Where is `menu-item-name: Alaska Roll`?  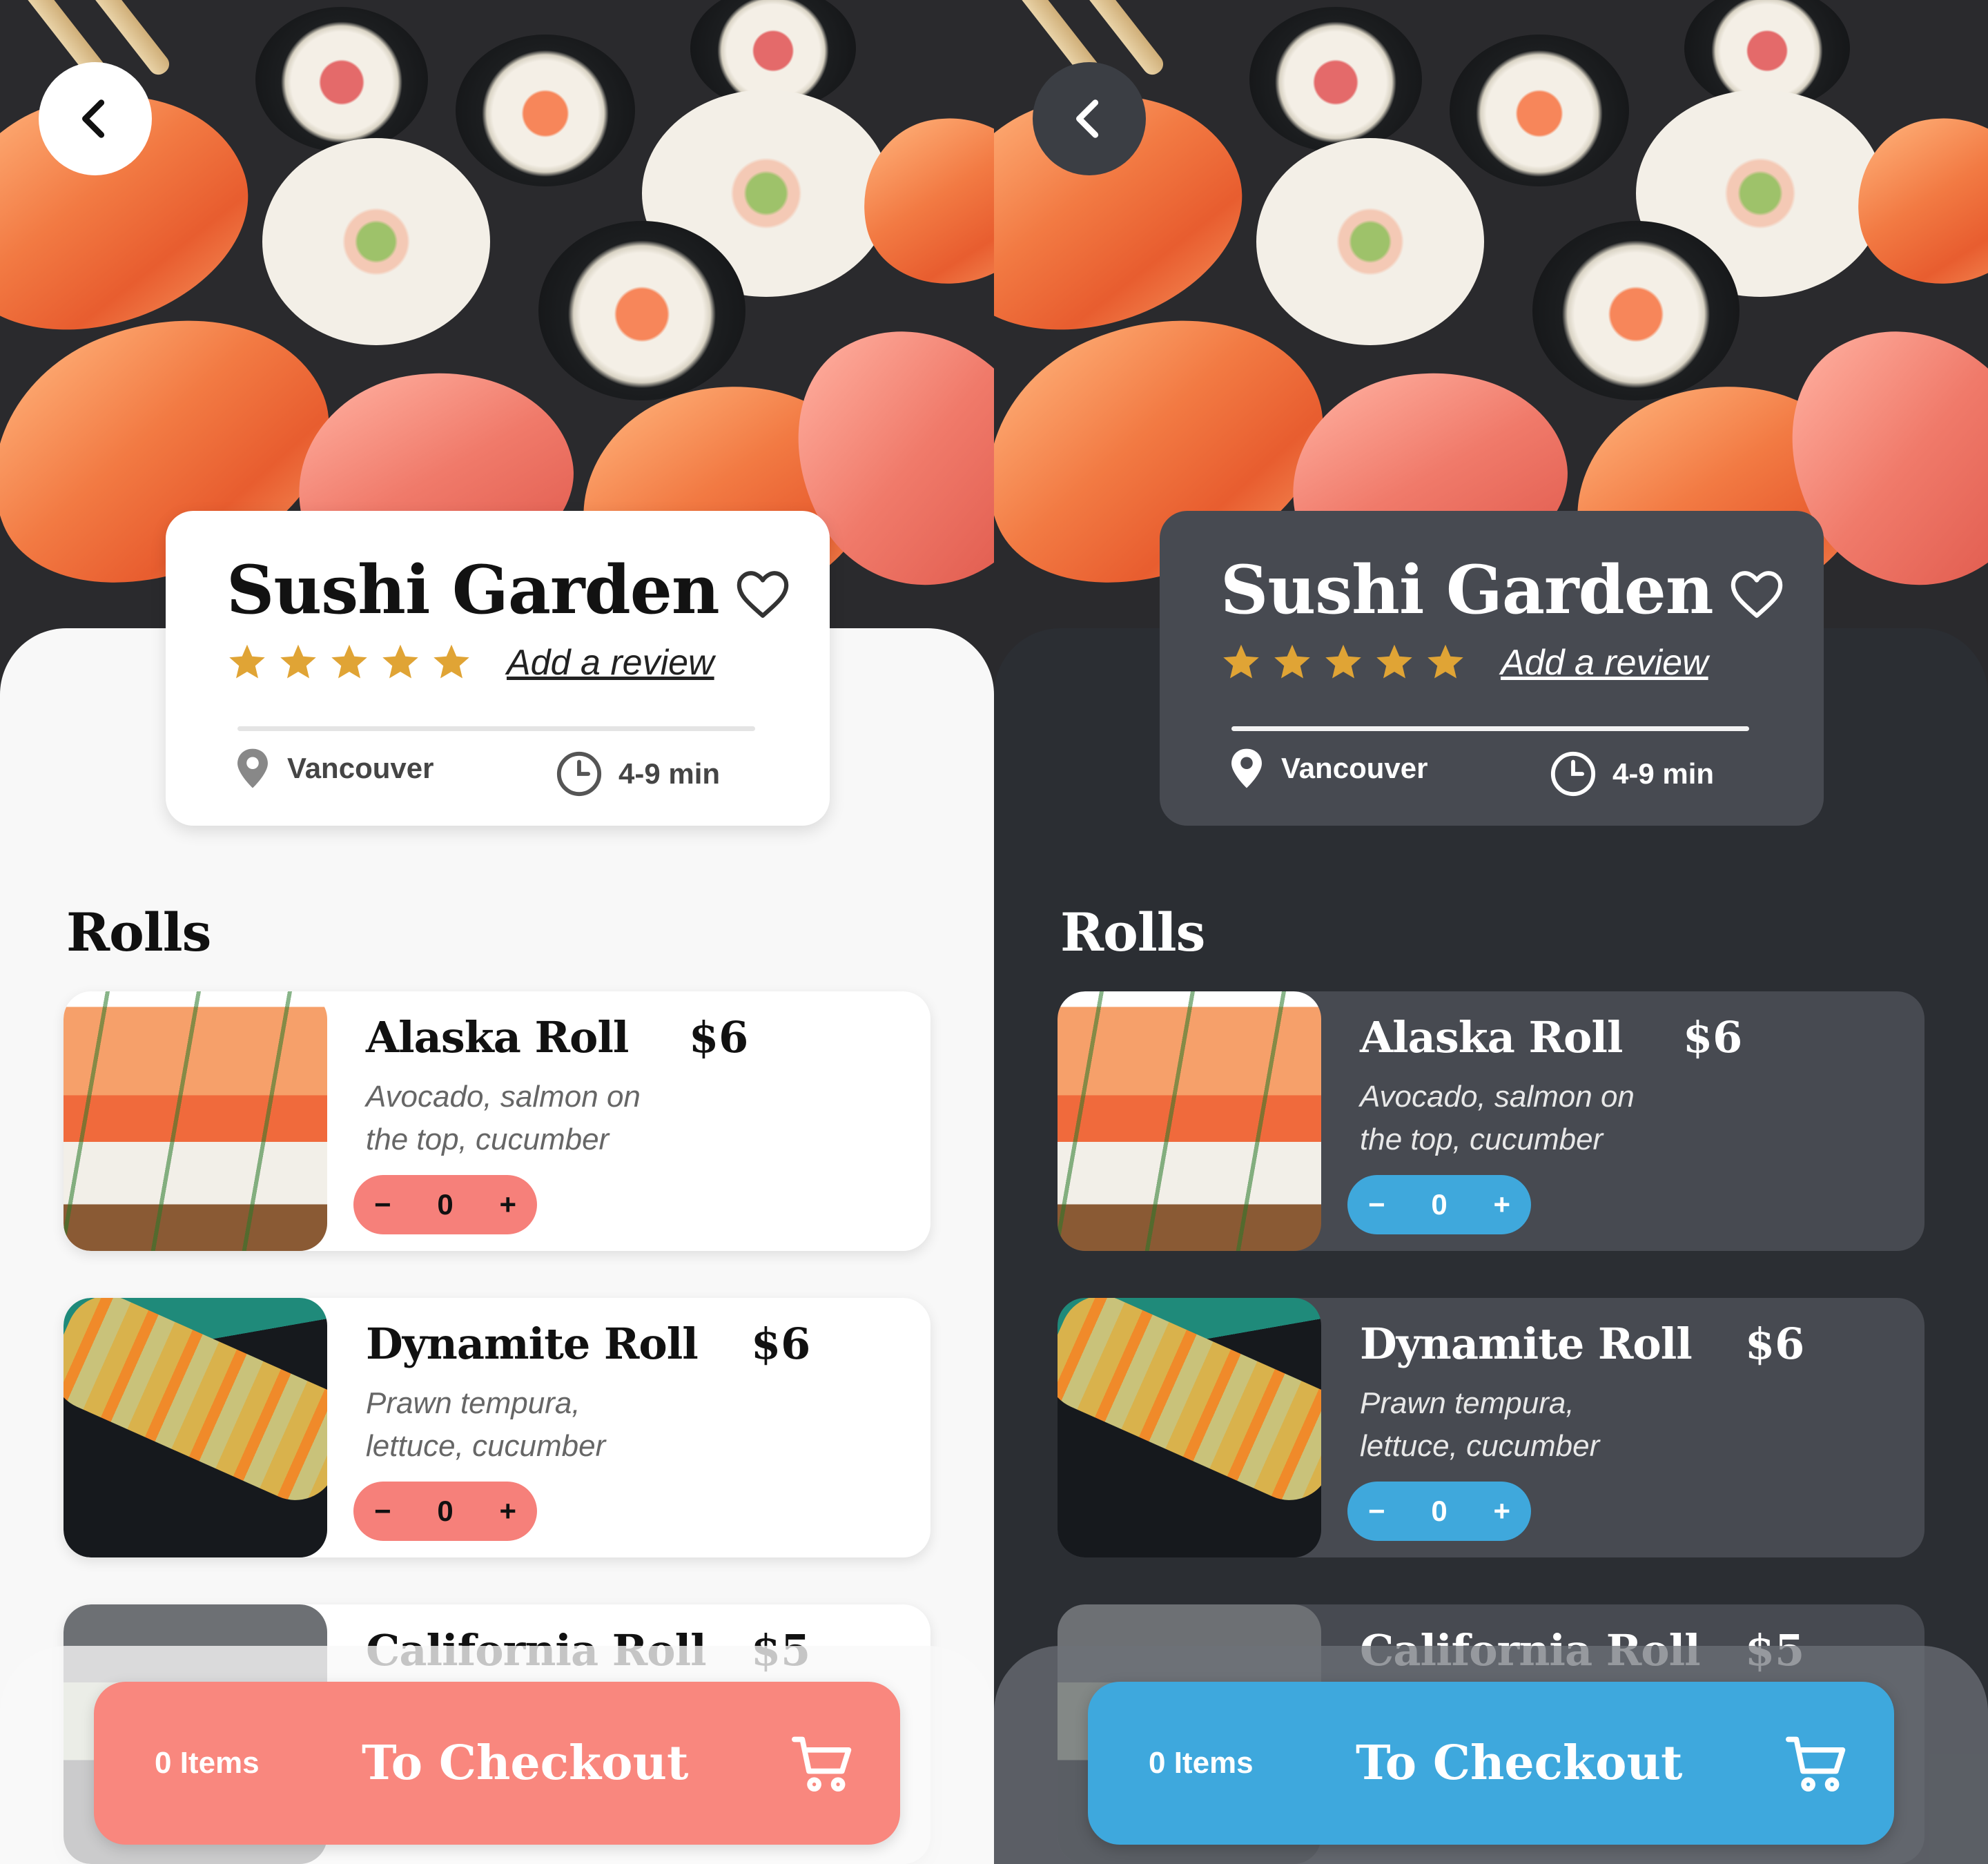 menu-item-name: Alaska Roll is located at coordinates (1491, 1037).